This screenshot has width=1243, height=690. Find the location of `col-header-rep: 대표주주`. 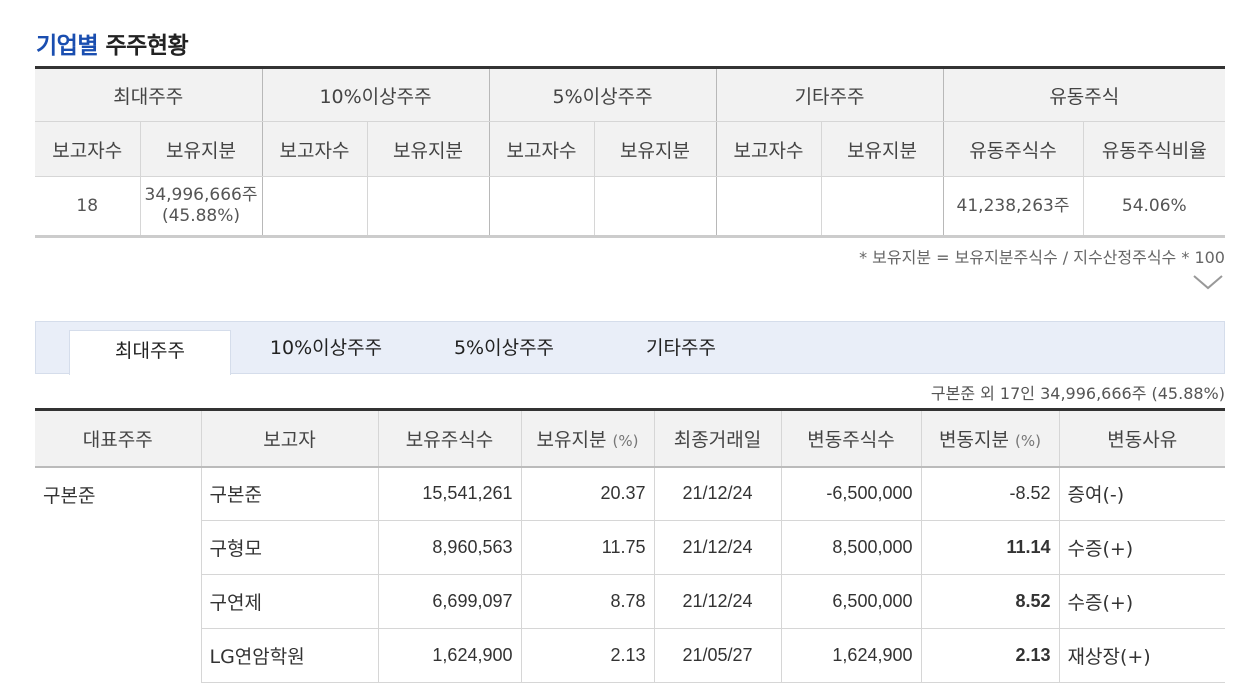

col-header-rep: 대표주주 is located at coordinates (118, 438).